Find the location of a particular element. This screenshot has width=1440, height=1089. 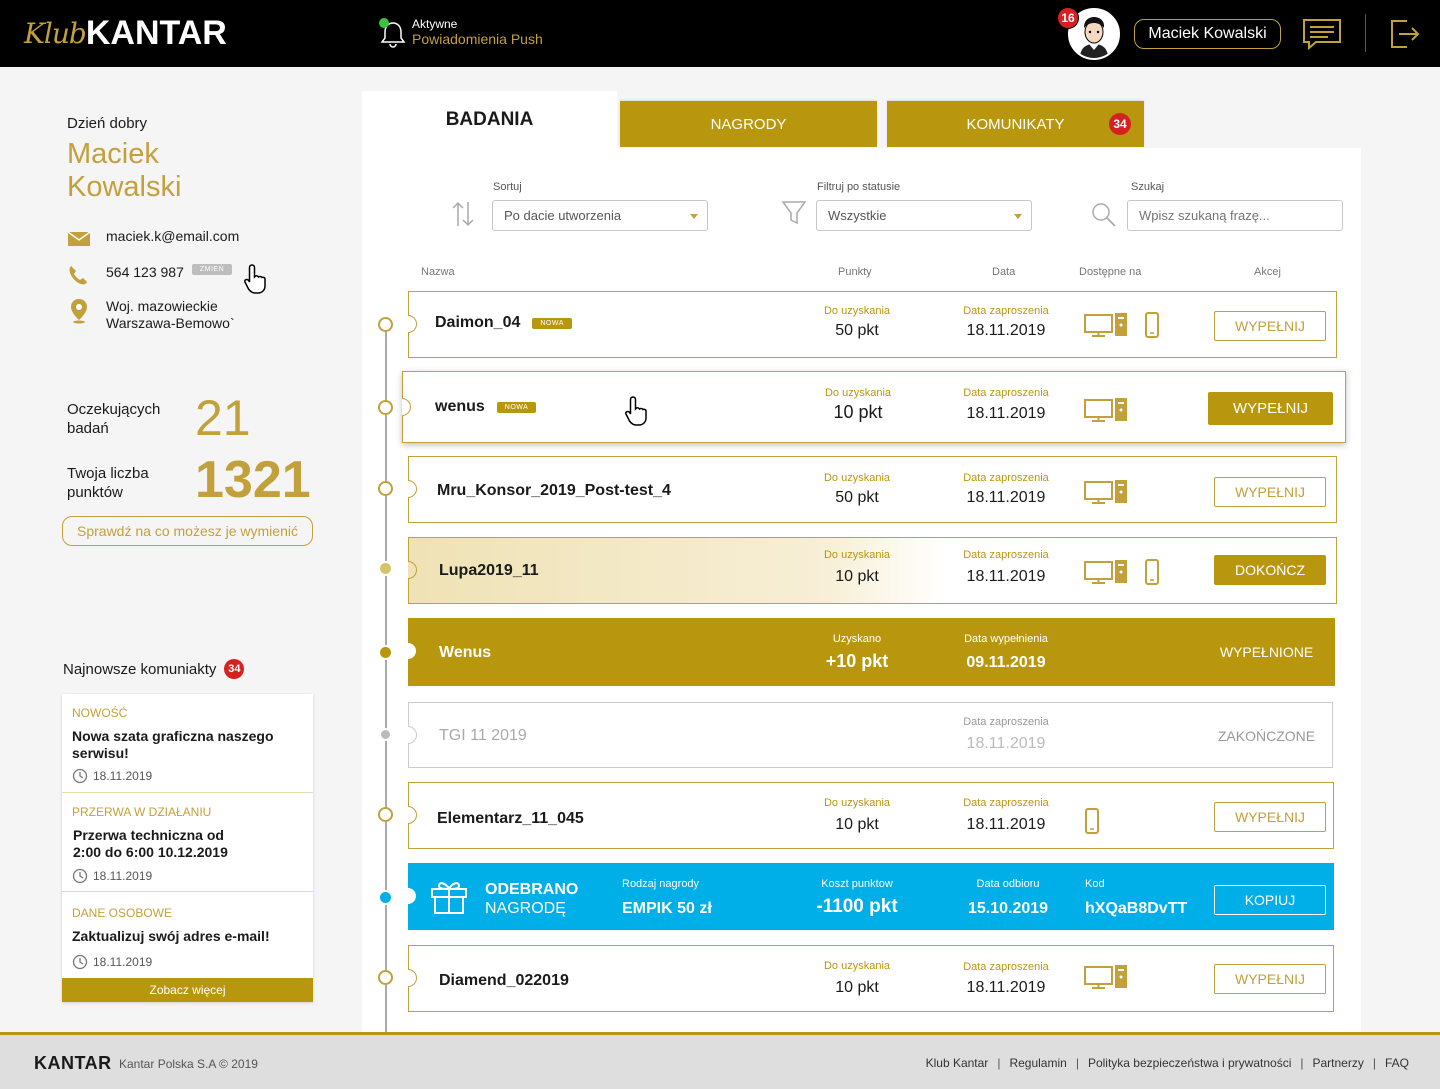

timeline-dot-in-progress is located at coordinates (385, 568).